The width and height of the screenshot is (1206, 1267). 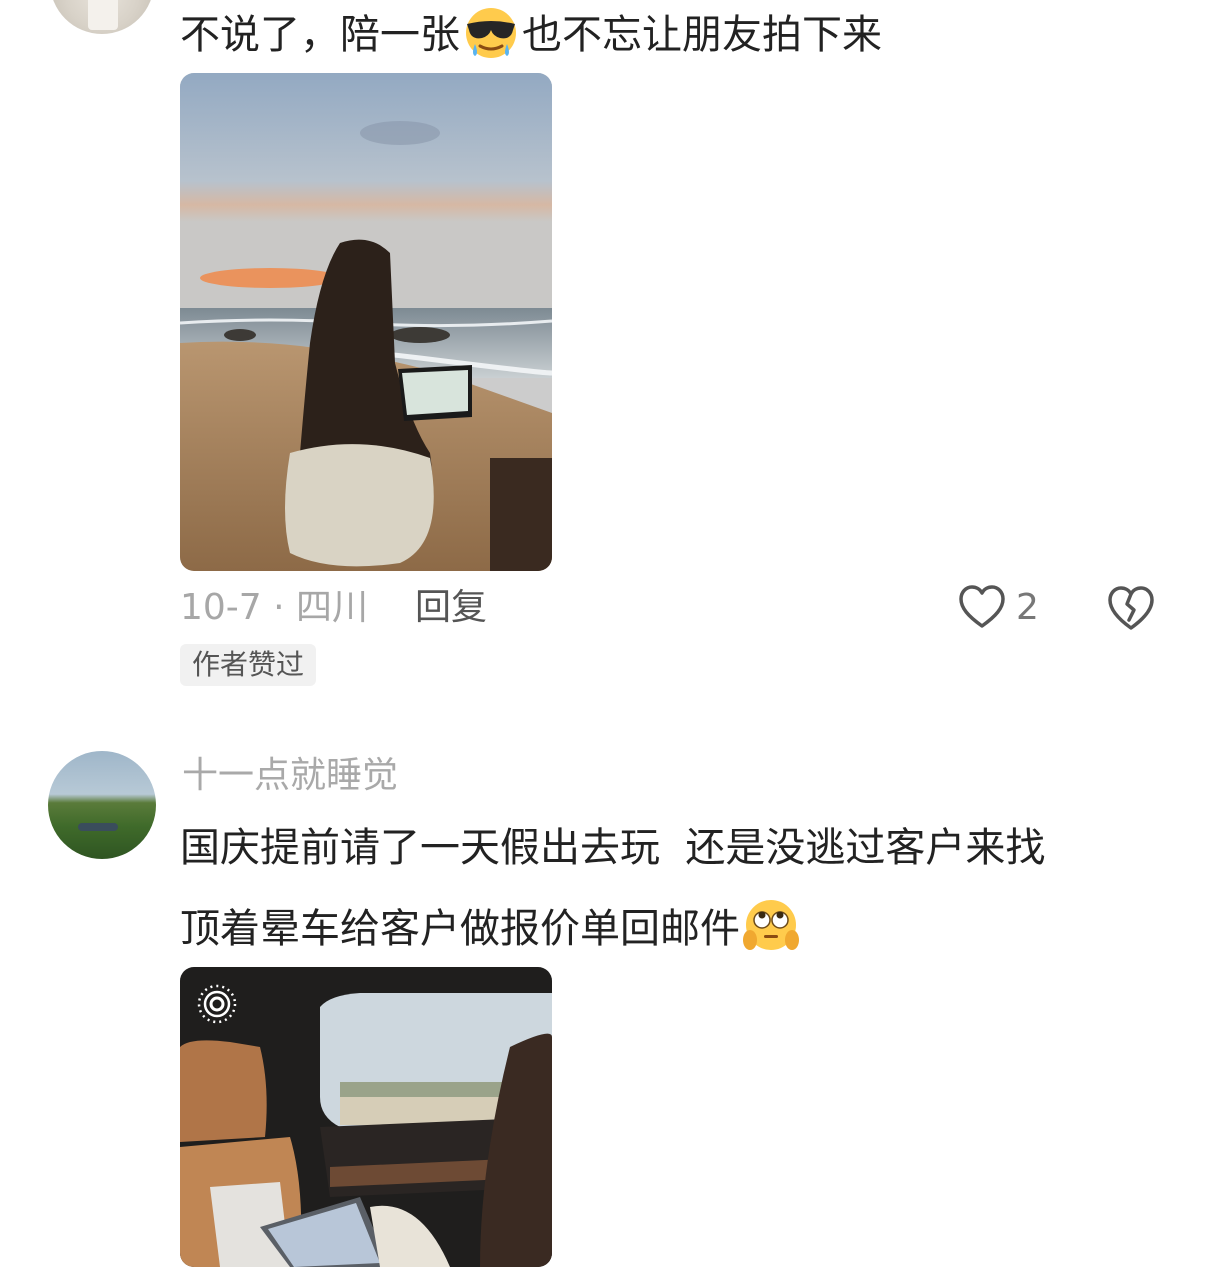 What do you see at coordinates (491, 925) in the screenshot?
I see `comment-text-line: 顶着晕车给客户做报价单回邮件` at bounding box center [491, 925].